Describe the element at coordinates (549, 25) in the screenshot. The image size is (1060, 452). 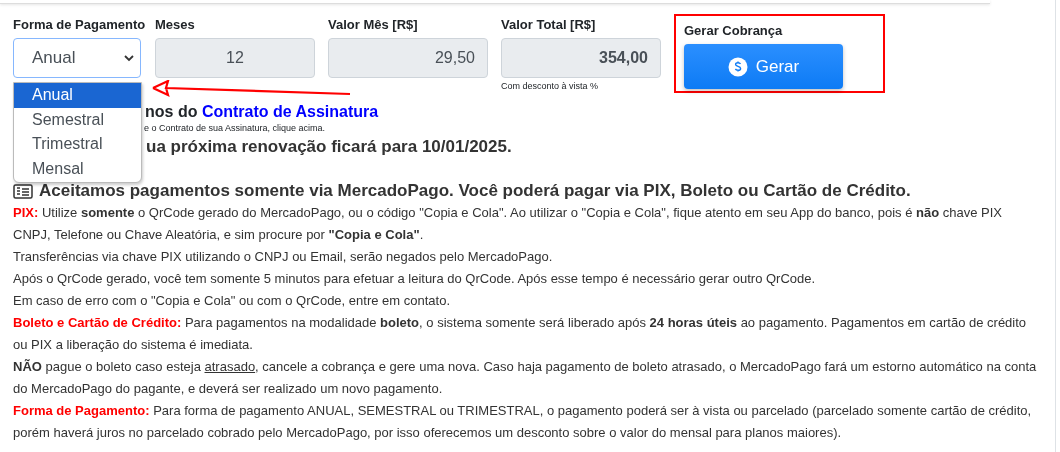
I see `field-label: Valor Total [R$]` at that location.